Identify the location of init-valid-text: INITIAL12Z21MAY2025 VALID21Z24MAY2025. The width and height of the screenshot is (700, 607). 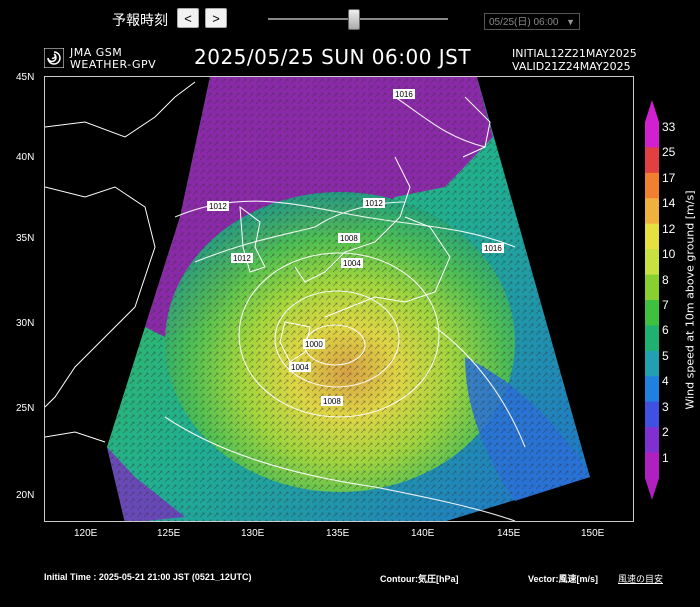
(574, 60).